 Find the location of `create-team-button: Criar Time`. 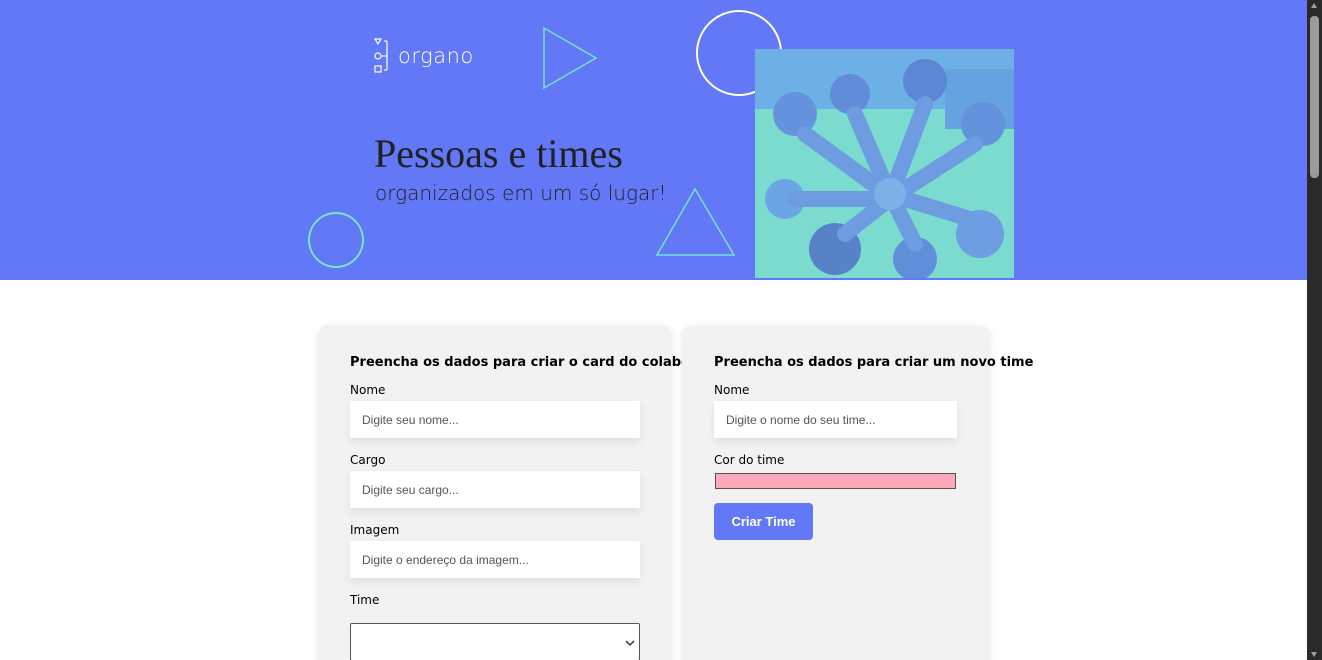

create-team-button: Criar Time is located at coordinates (763, 521).